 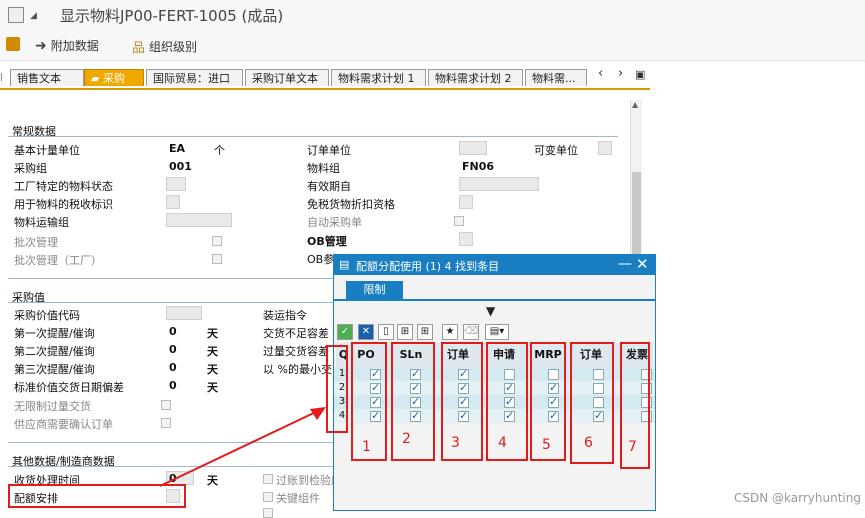 I want to click on tab-purchasing: ▰ 采购, so click(x=114, y=77).